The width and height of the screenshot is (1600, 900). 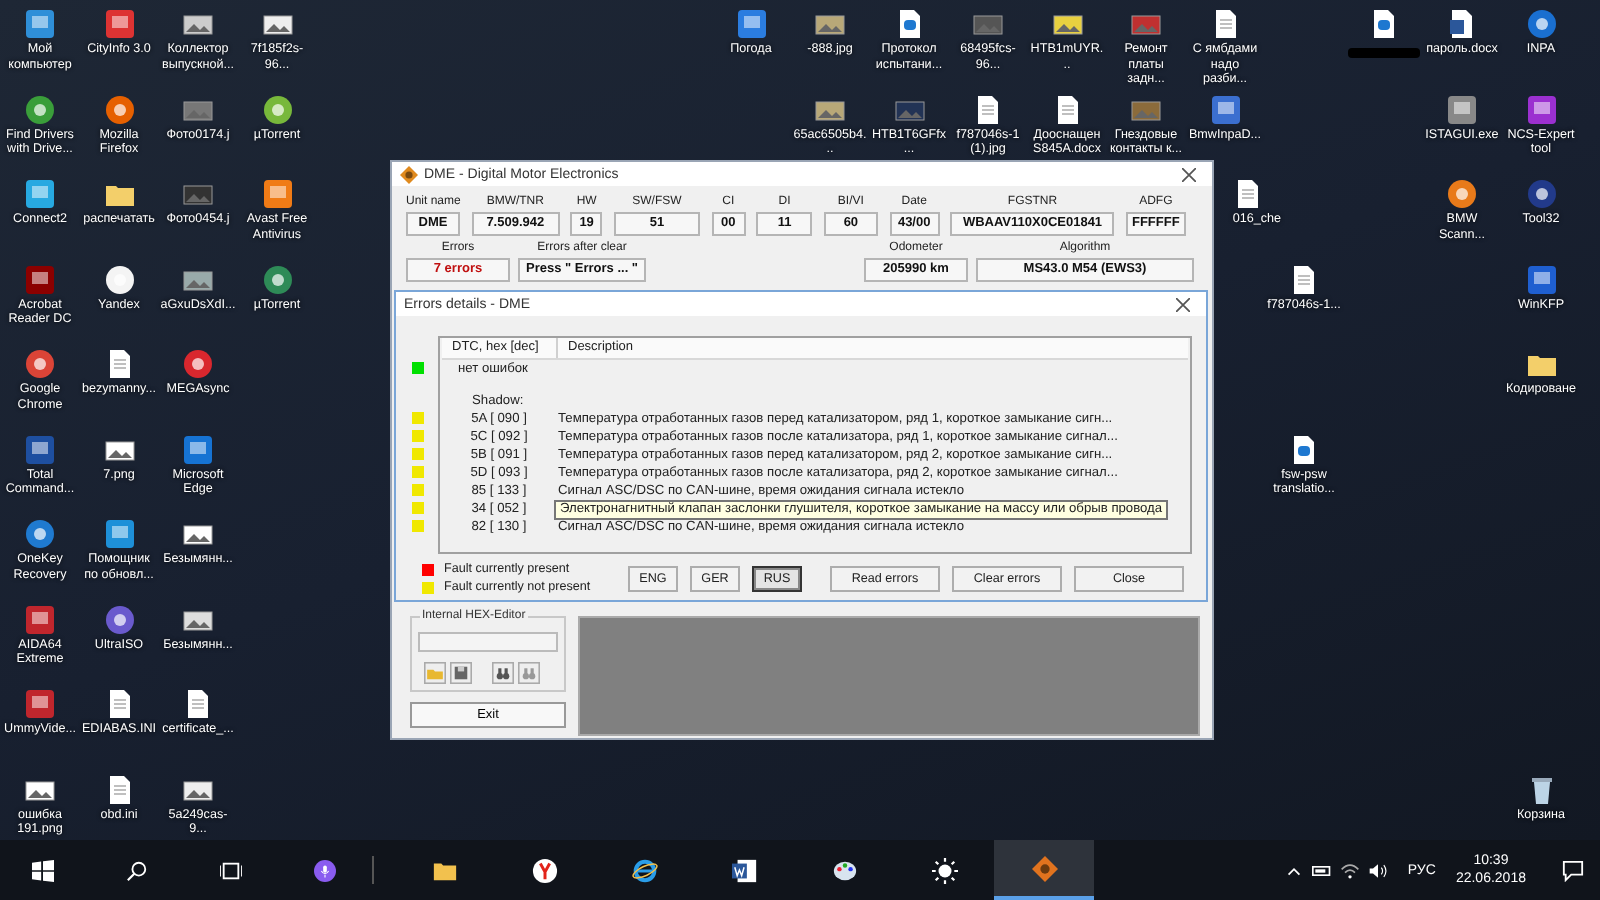 What do you see at coordinates (1573, 870) in the screenshot?
I see `notification-icon` at bounding box center [1573, 870].